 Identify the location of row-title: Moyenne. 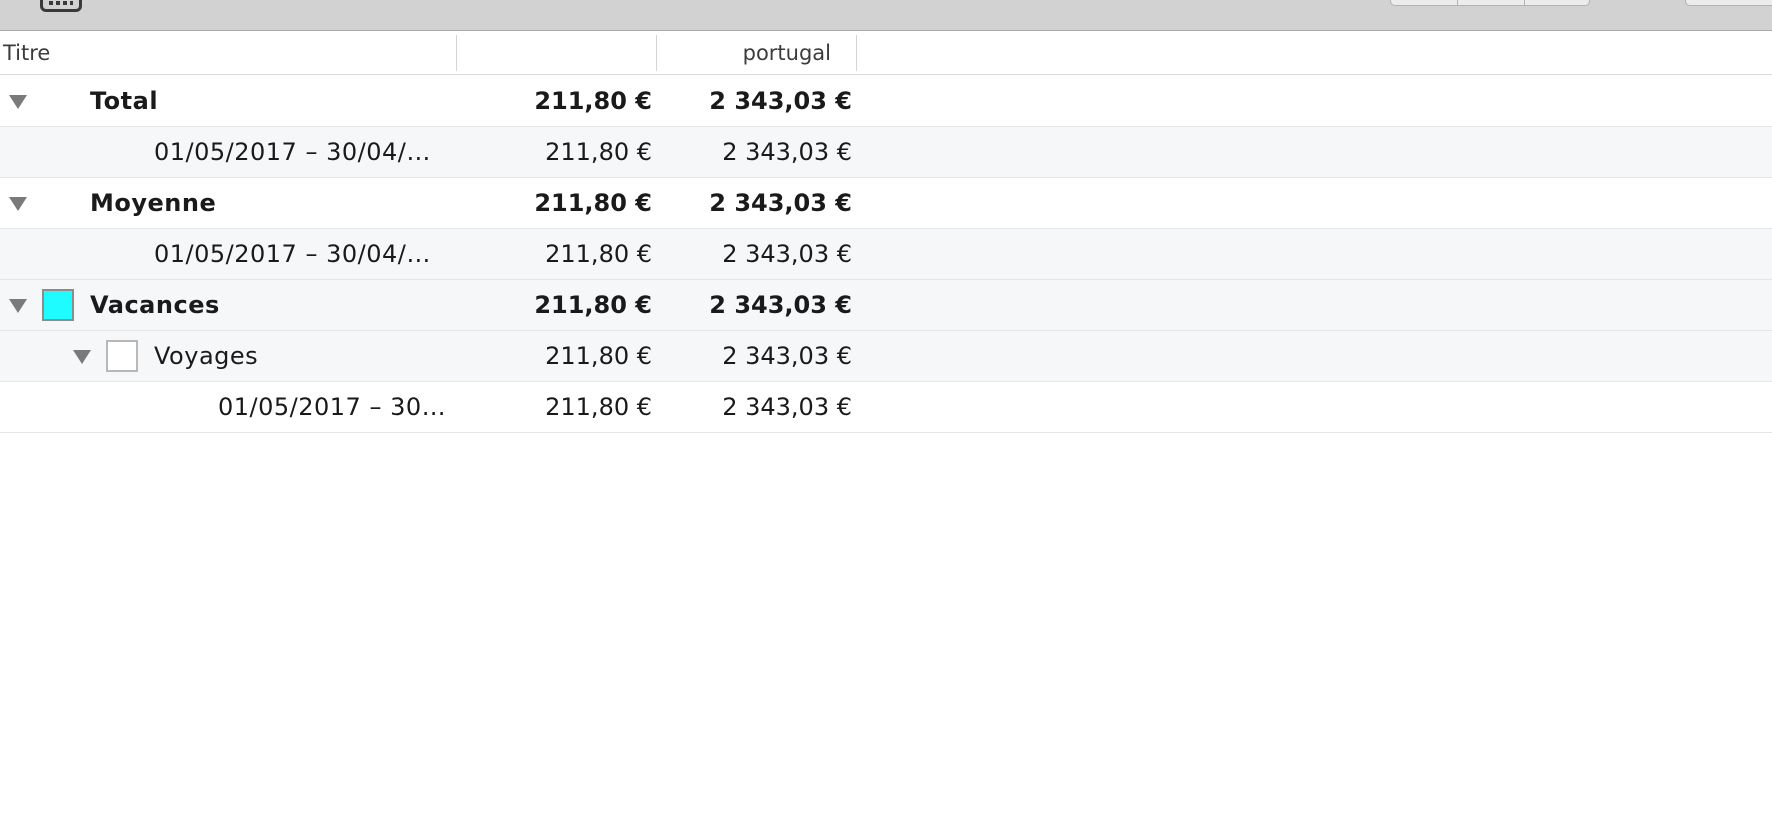
(153, 203).